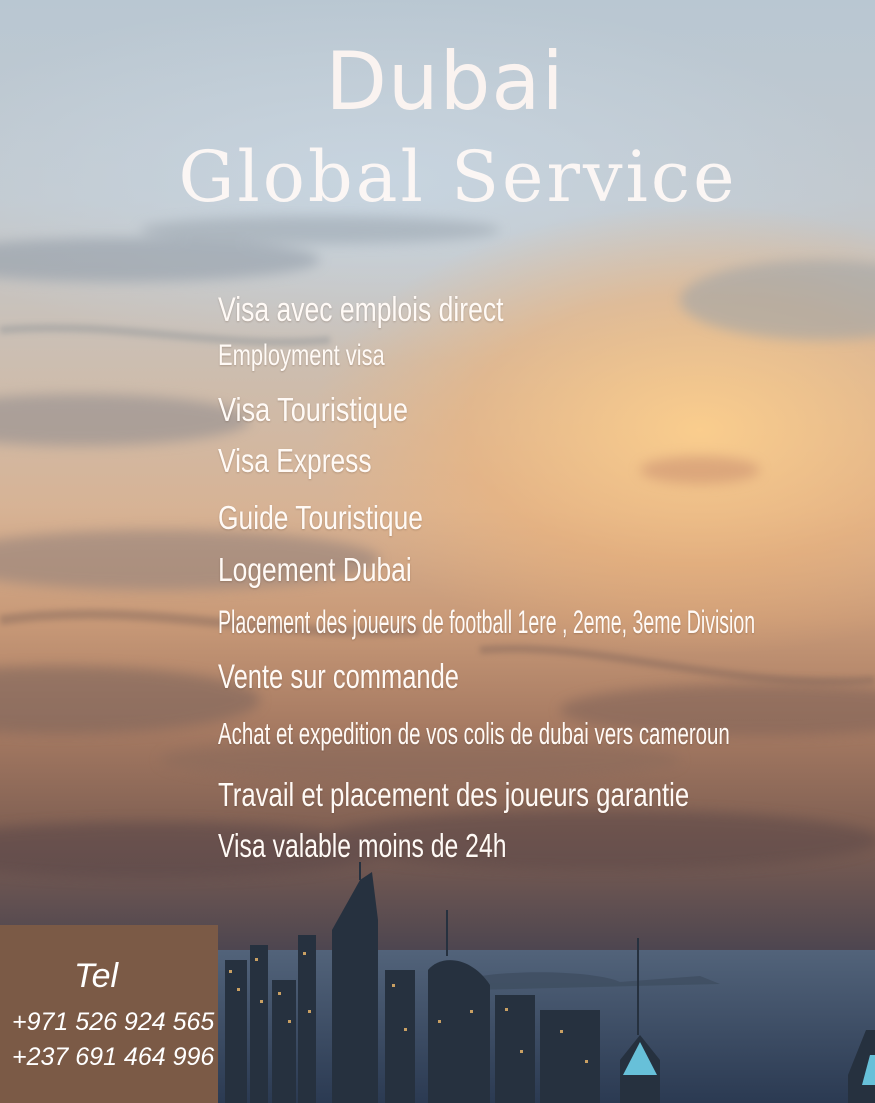  I want to click on service-item: Visa avec emplois direct, so click(361, 310).